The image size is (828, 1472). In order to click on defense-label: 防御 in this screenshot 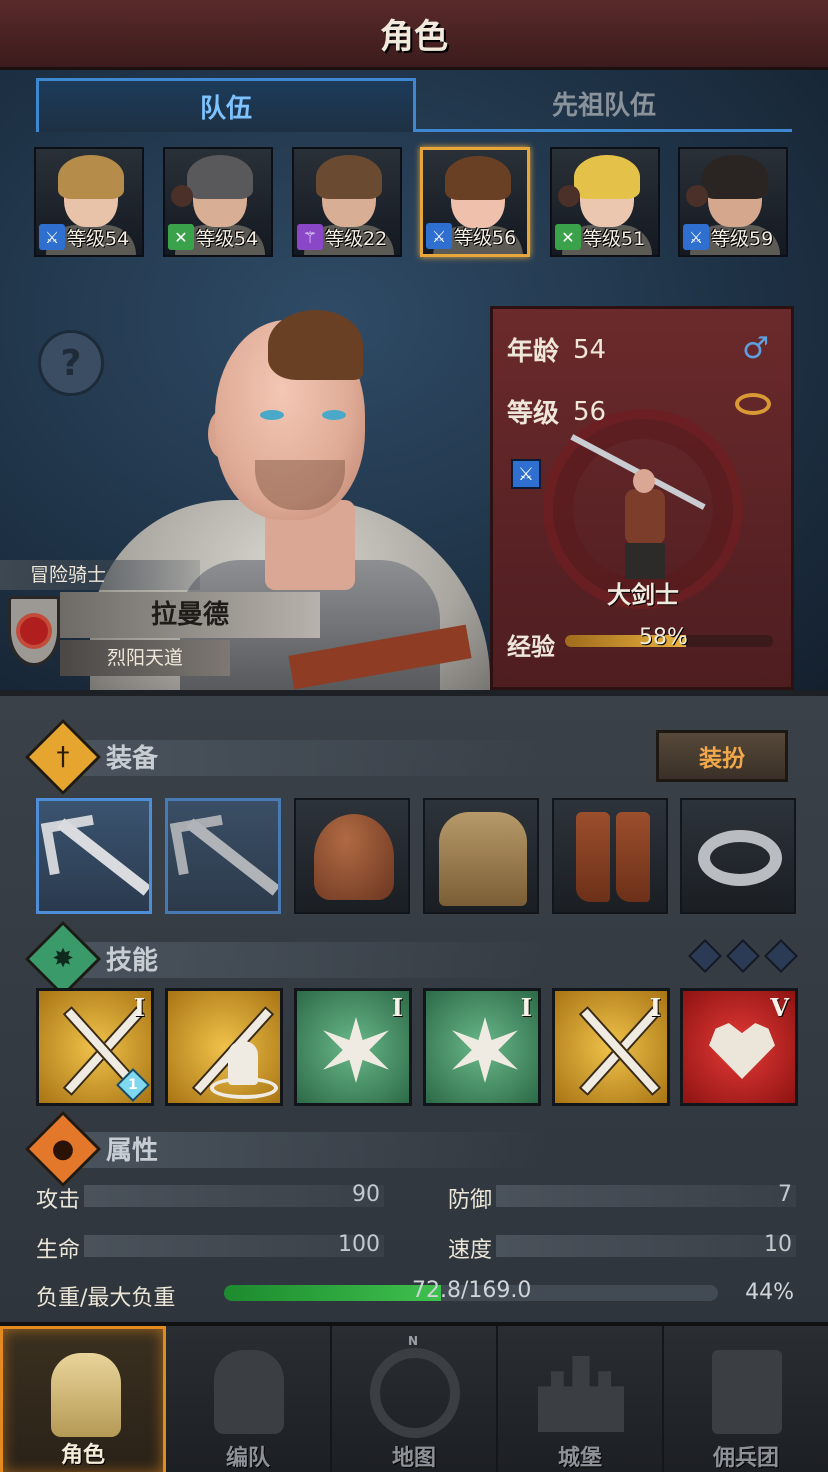, I will do `click(470, 1200)`.